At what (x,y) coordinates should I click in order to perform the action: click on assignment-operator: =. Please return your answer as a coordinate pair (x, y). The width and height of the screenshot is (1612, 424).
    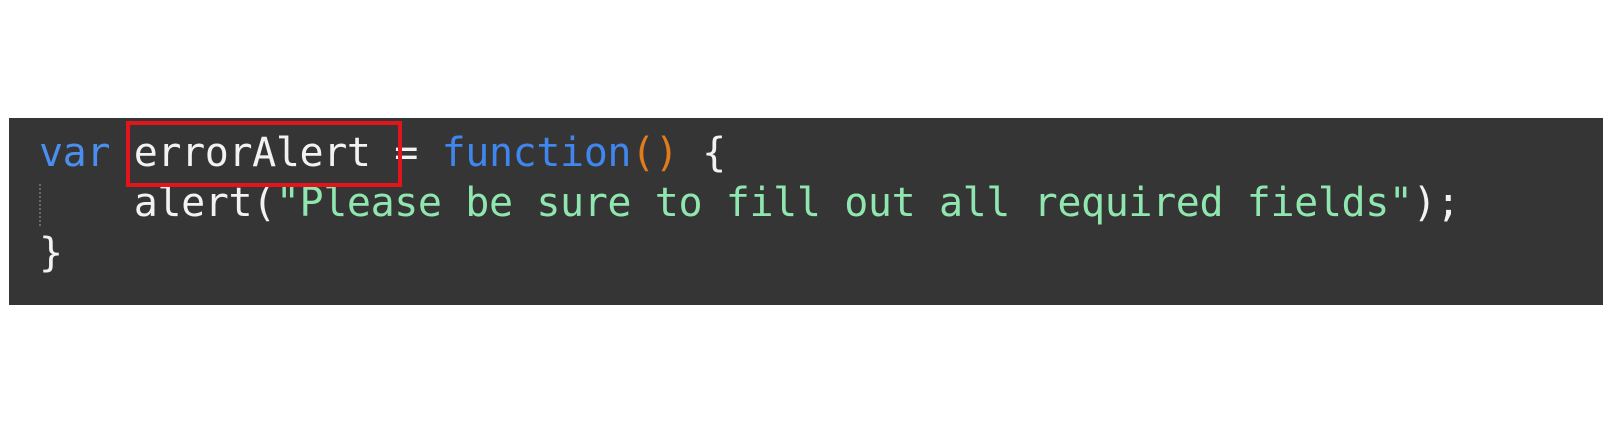
    Looking at the image, I should click on (406, 153).